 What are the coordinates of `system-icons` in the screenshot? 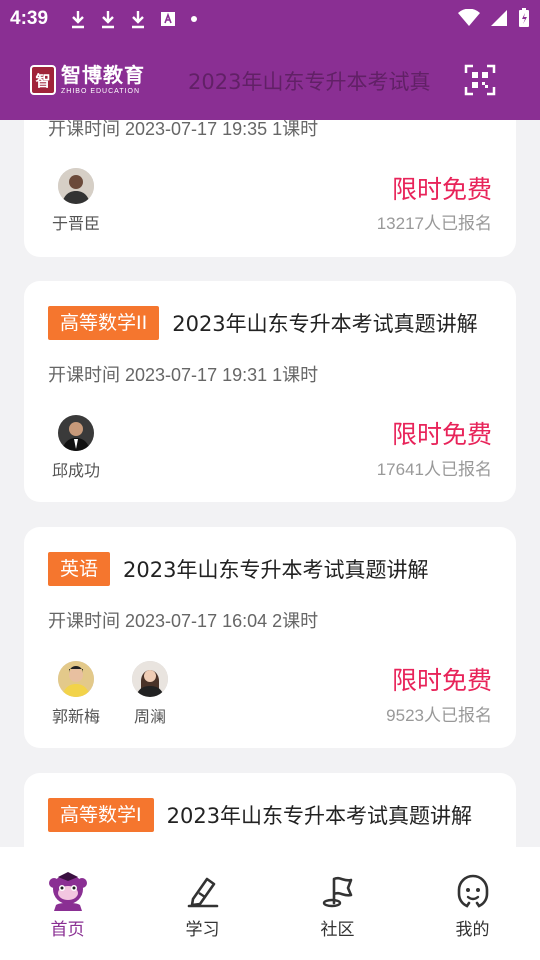 It's located at (494, 18).